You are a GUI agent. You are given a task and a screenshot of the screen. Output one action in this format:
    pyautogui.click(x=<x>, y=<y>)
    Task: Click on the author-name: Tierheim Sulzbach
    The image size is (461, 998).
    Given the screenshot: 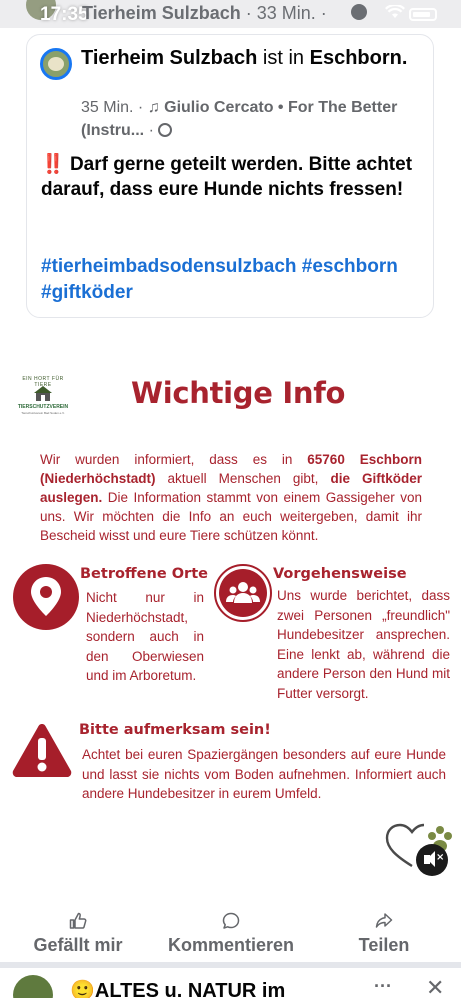 What is the action you would take?
    pyautogui.click(x=169, y=58)
    